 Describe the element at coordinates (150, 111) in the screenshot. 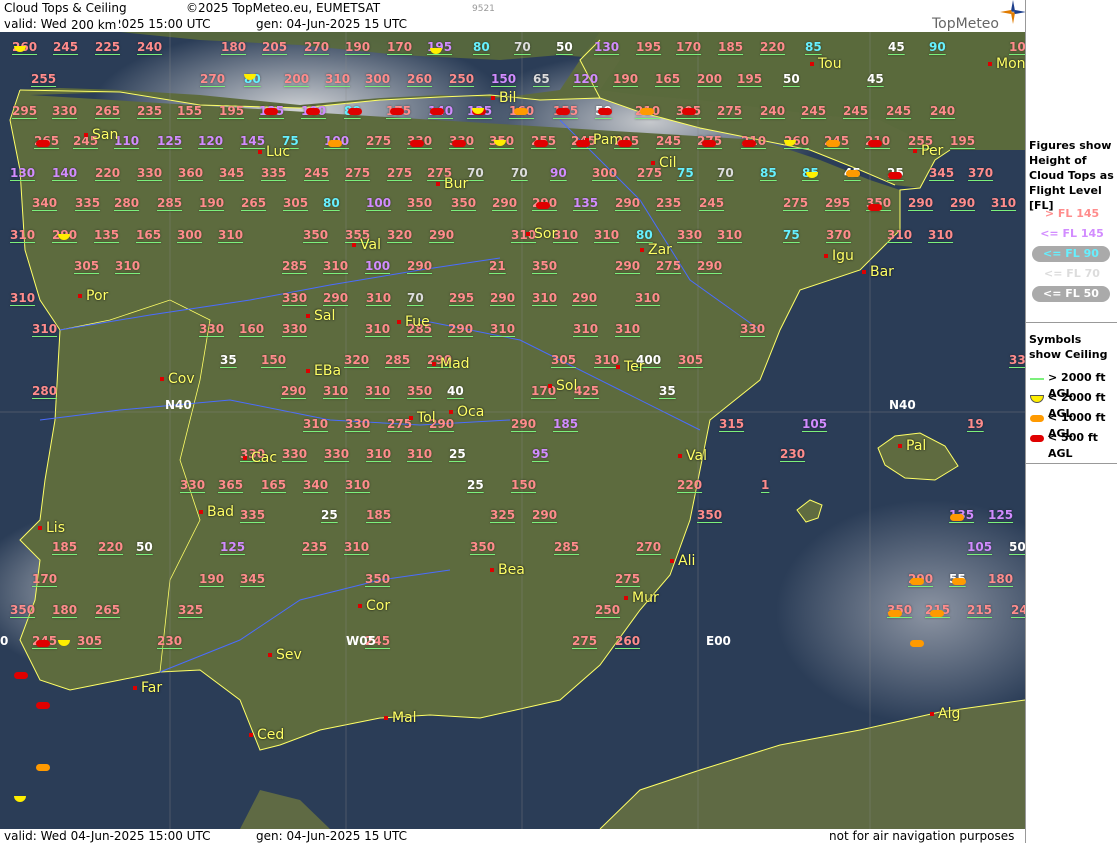

I see `flight-level-label: 235` at that location.